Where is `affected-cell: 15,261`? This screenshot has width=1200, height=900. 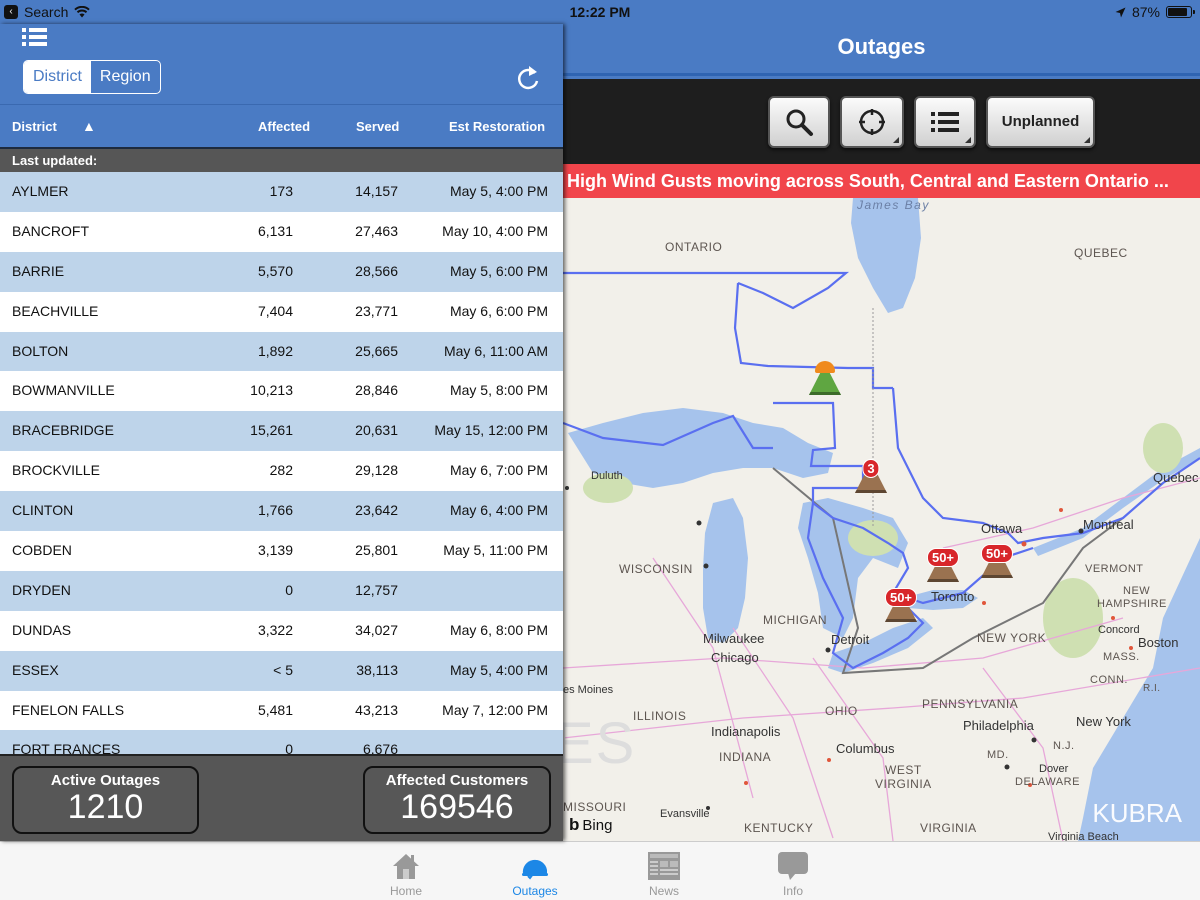
affected-cell: 15,261 is located at coordinates (271, 430).